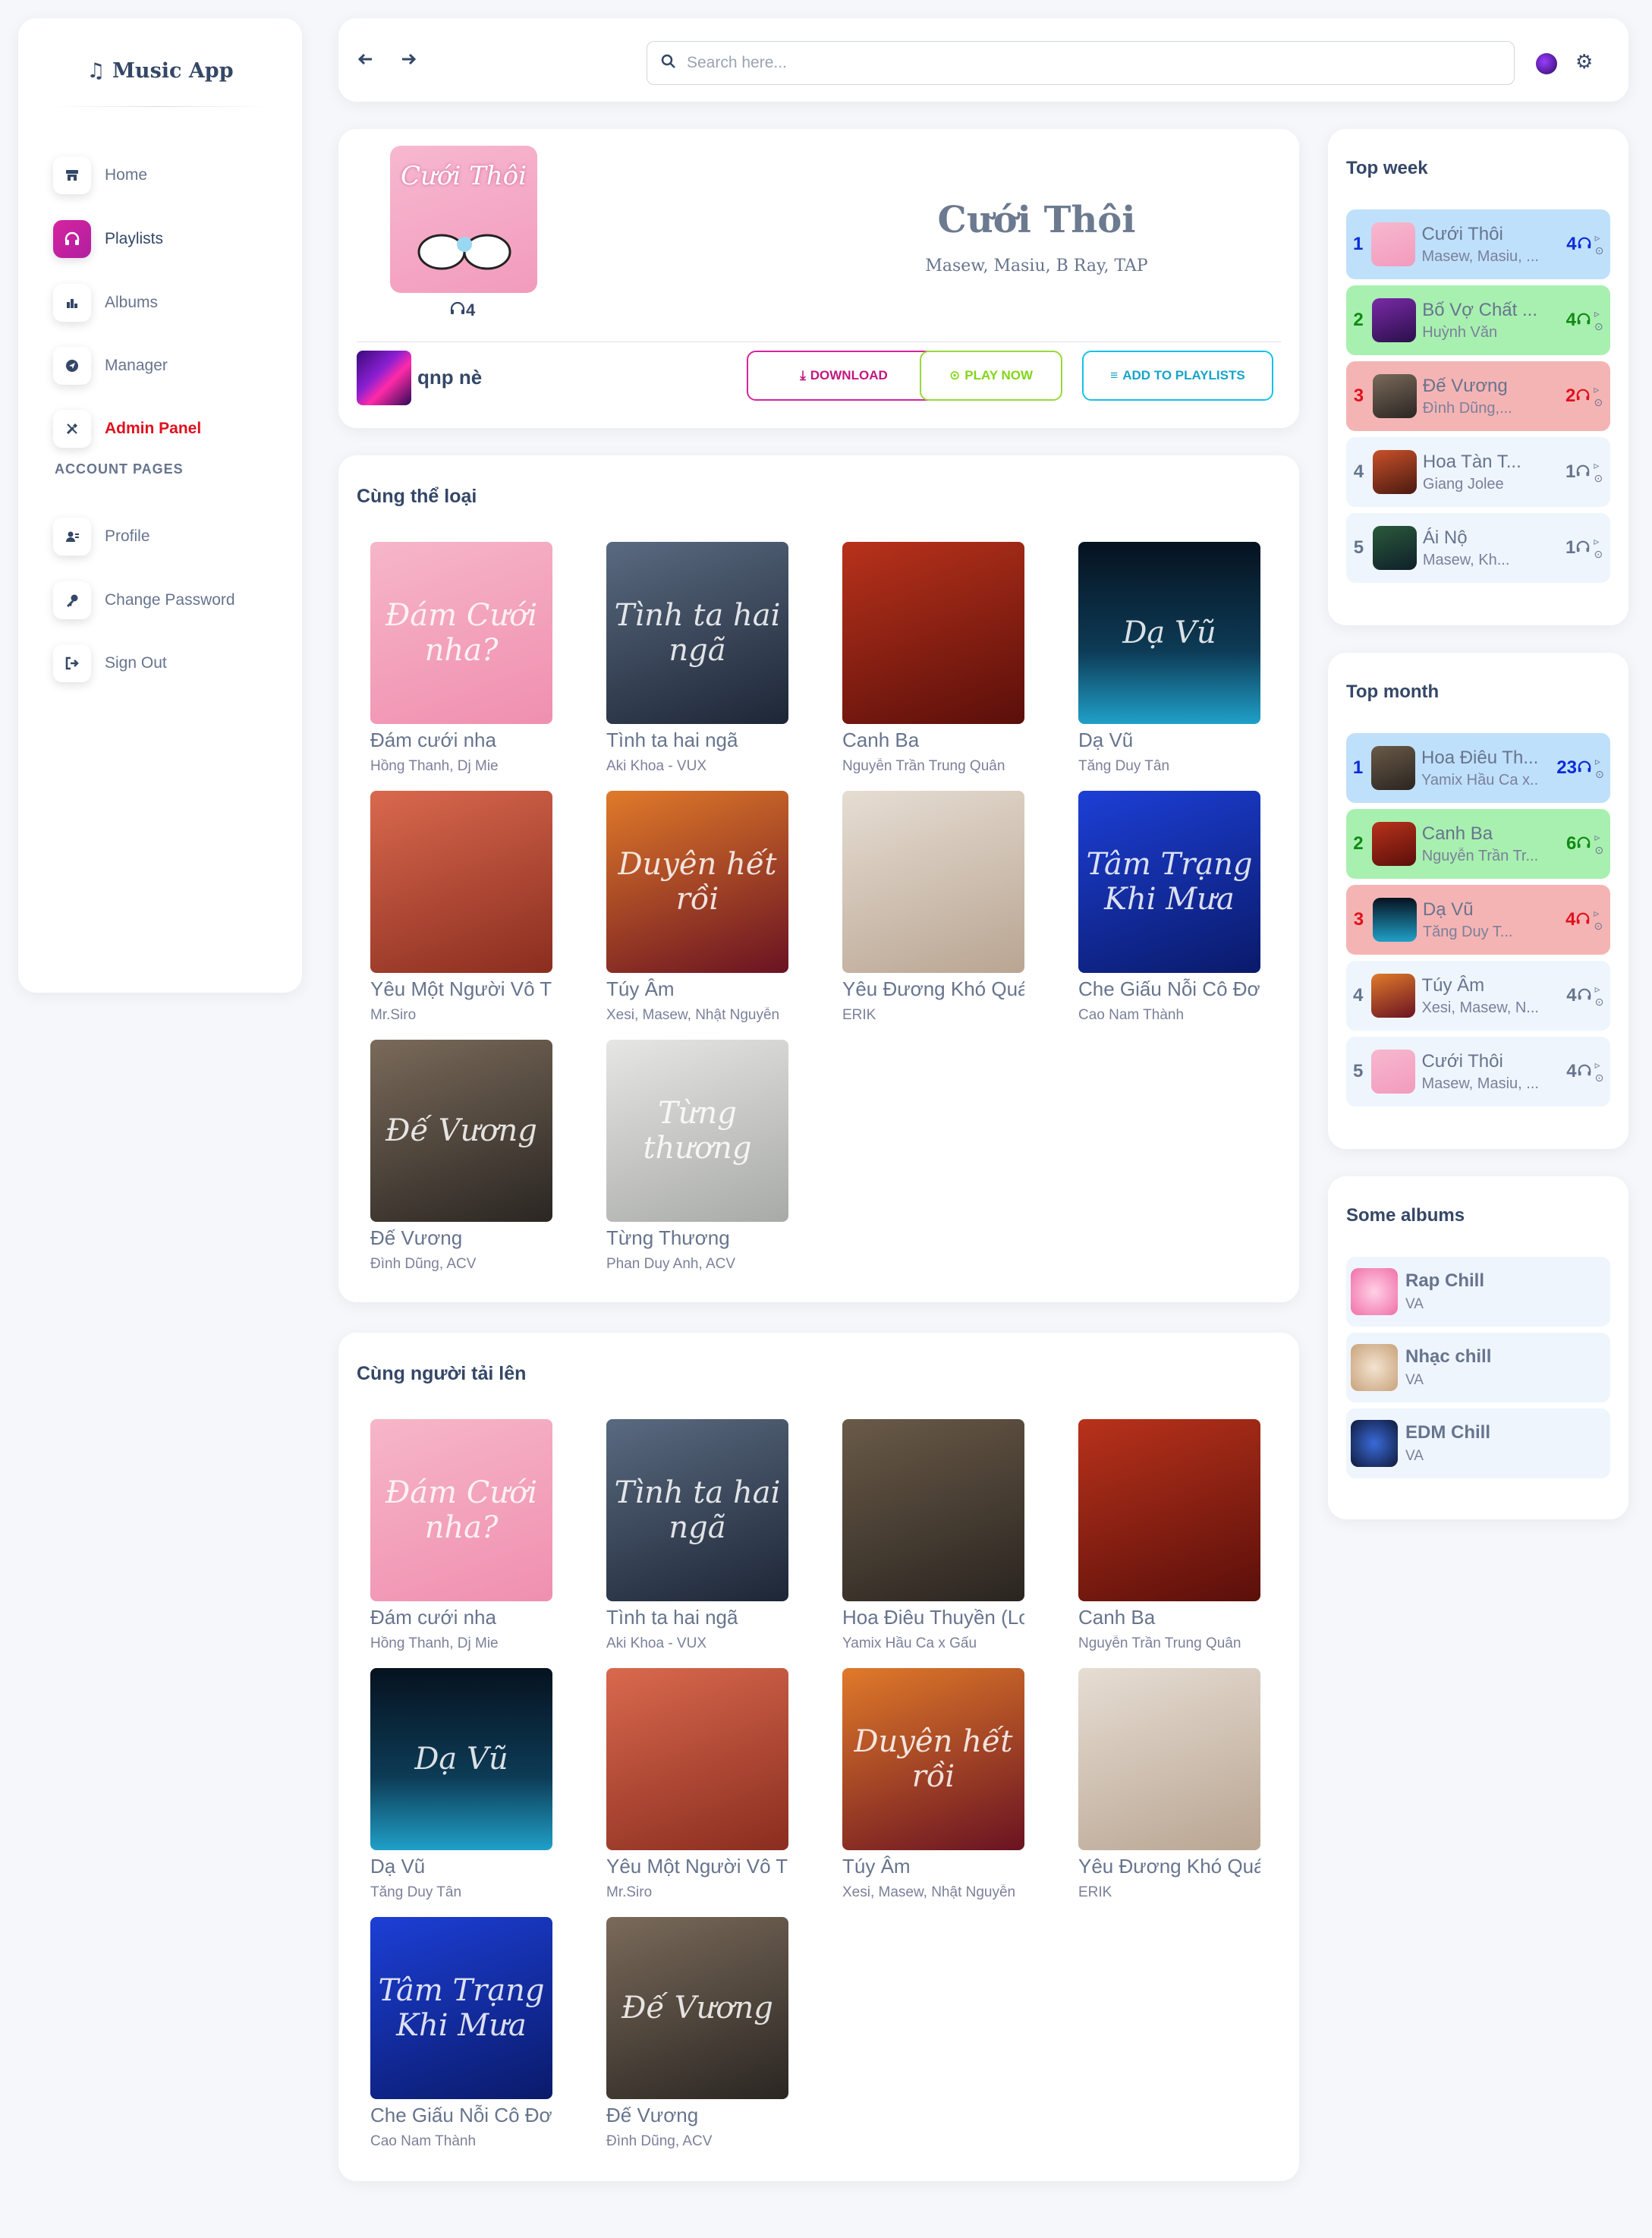 Image resolution: width=1652 pixels, height=2238 pixels. What do you see at coordinates (1478, 1367) in the screenshot?
I see `album-item: Nhạc chill VA` at bounding box center [1478, 1367].